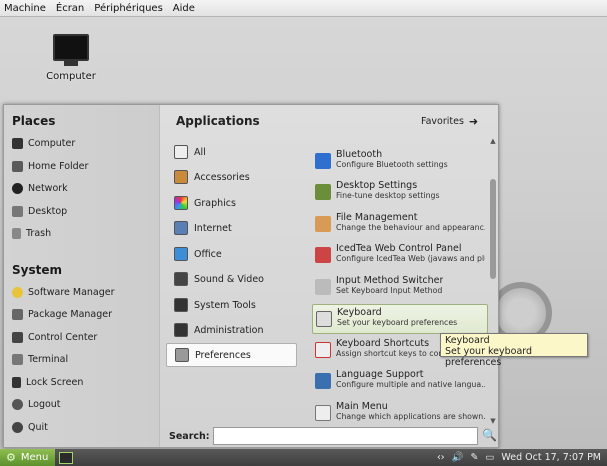 This screenshot has width=607, height=466. Describe the element at coordinates (25, 8) in the screenshot. I see `vm-menu-machine: Machine` at that location.